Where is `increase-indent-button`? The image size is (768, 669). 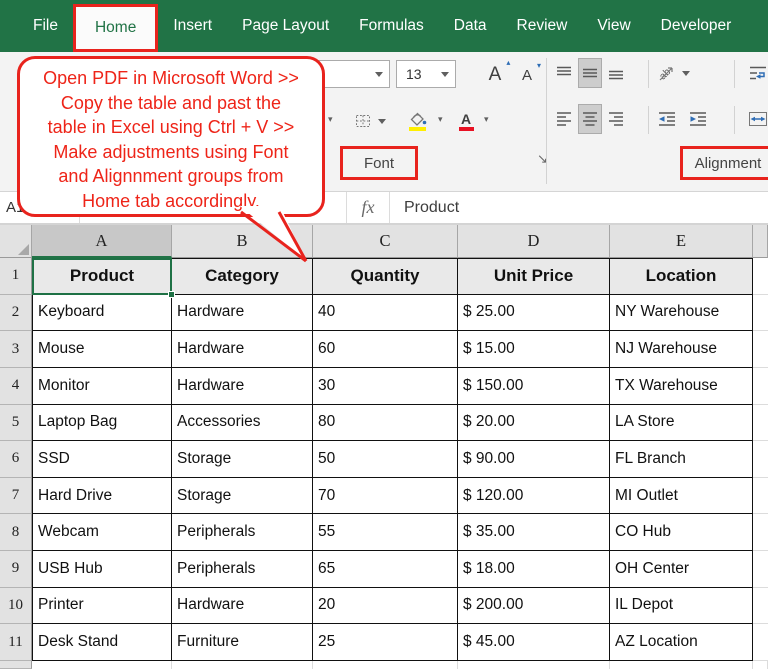
increase-indent-button is located at coordinates (698, 119).